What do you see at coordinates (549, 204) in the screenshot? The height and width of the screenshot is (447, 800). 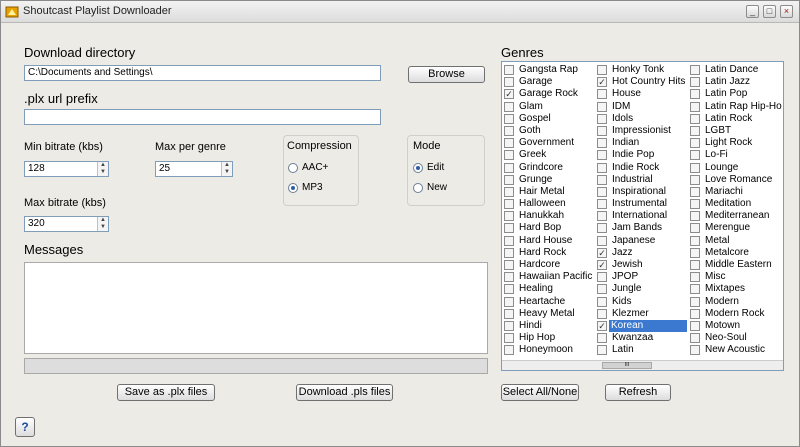 I see `genre-item: Halloween` at bounding box center [549, 204].